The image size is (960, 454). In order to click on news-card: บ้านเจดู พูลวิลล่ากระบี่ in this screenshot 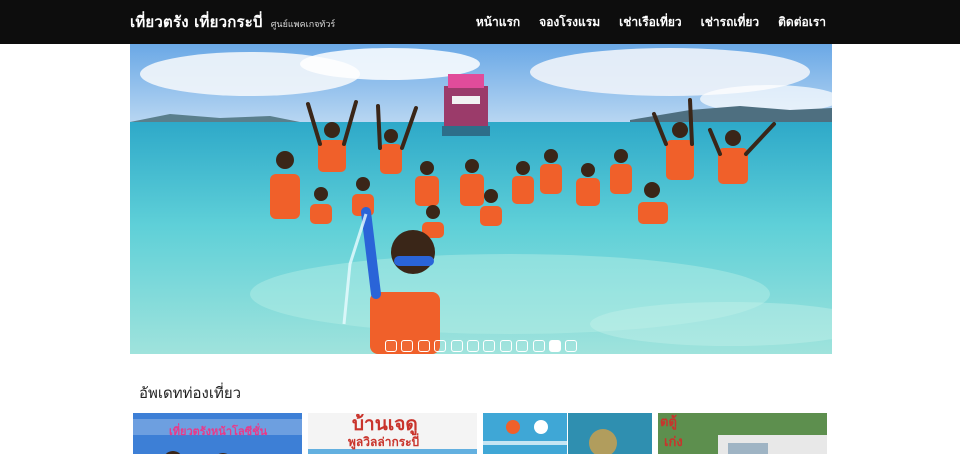, I will do `click(392, 433)`.